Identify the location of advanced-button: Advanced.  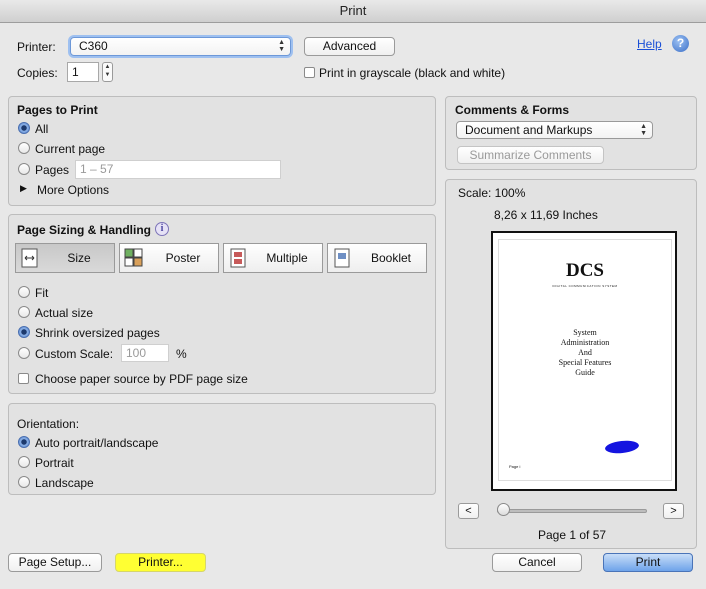
(349, 46).